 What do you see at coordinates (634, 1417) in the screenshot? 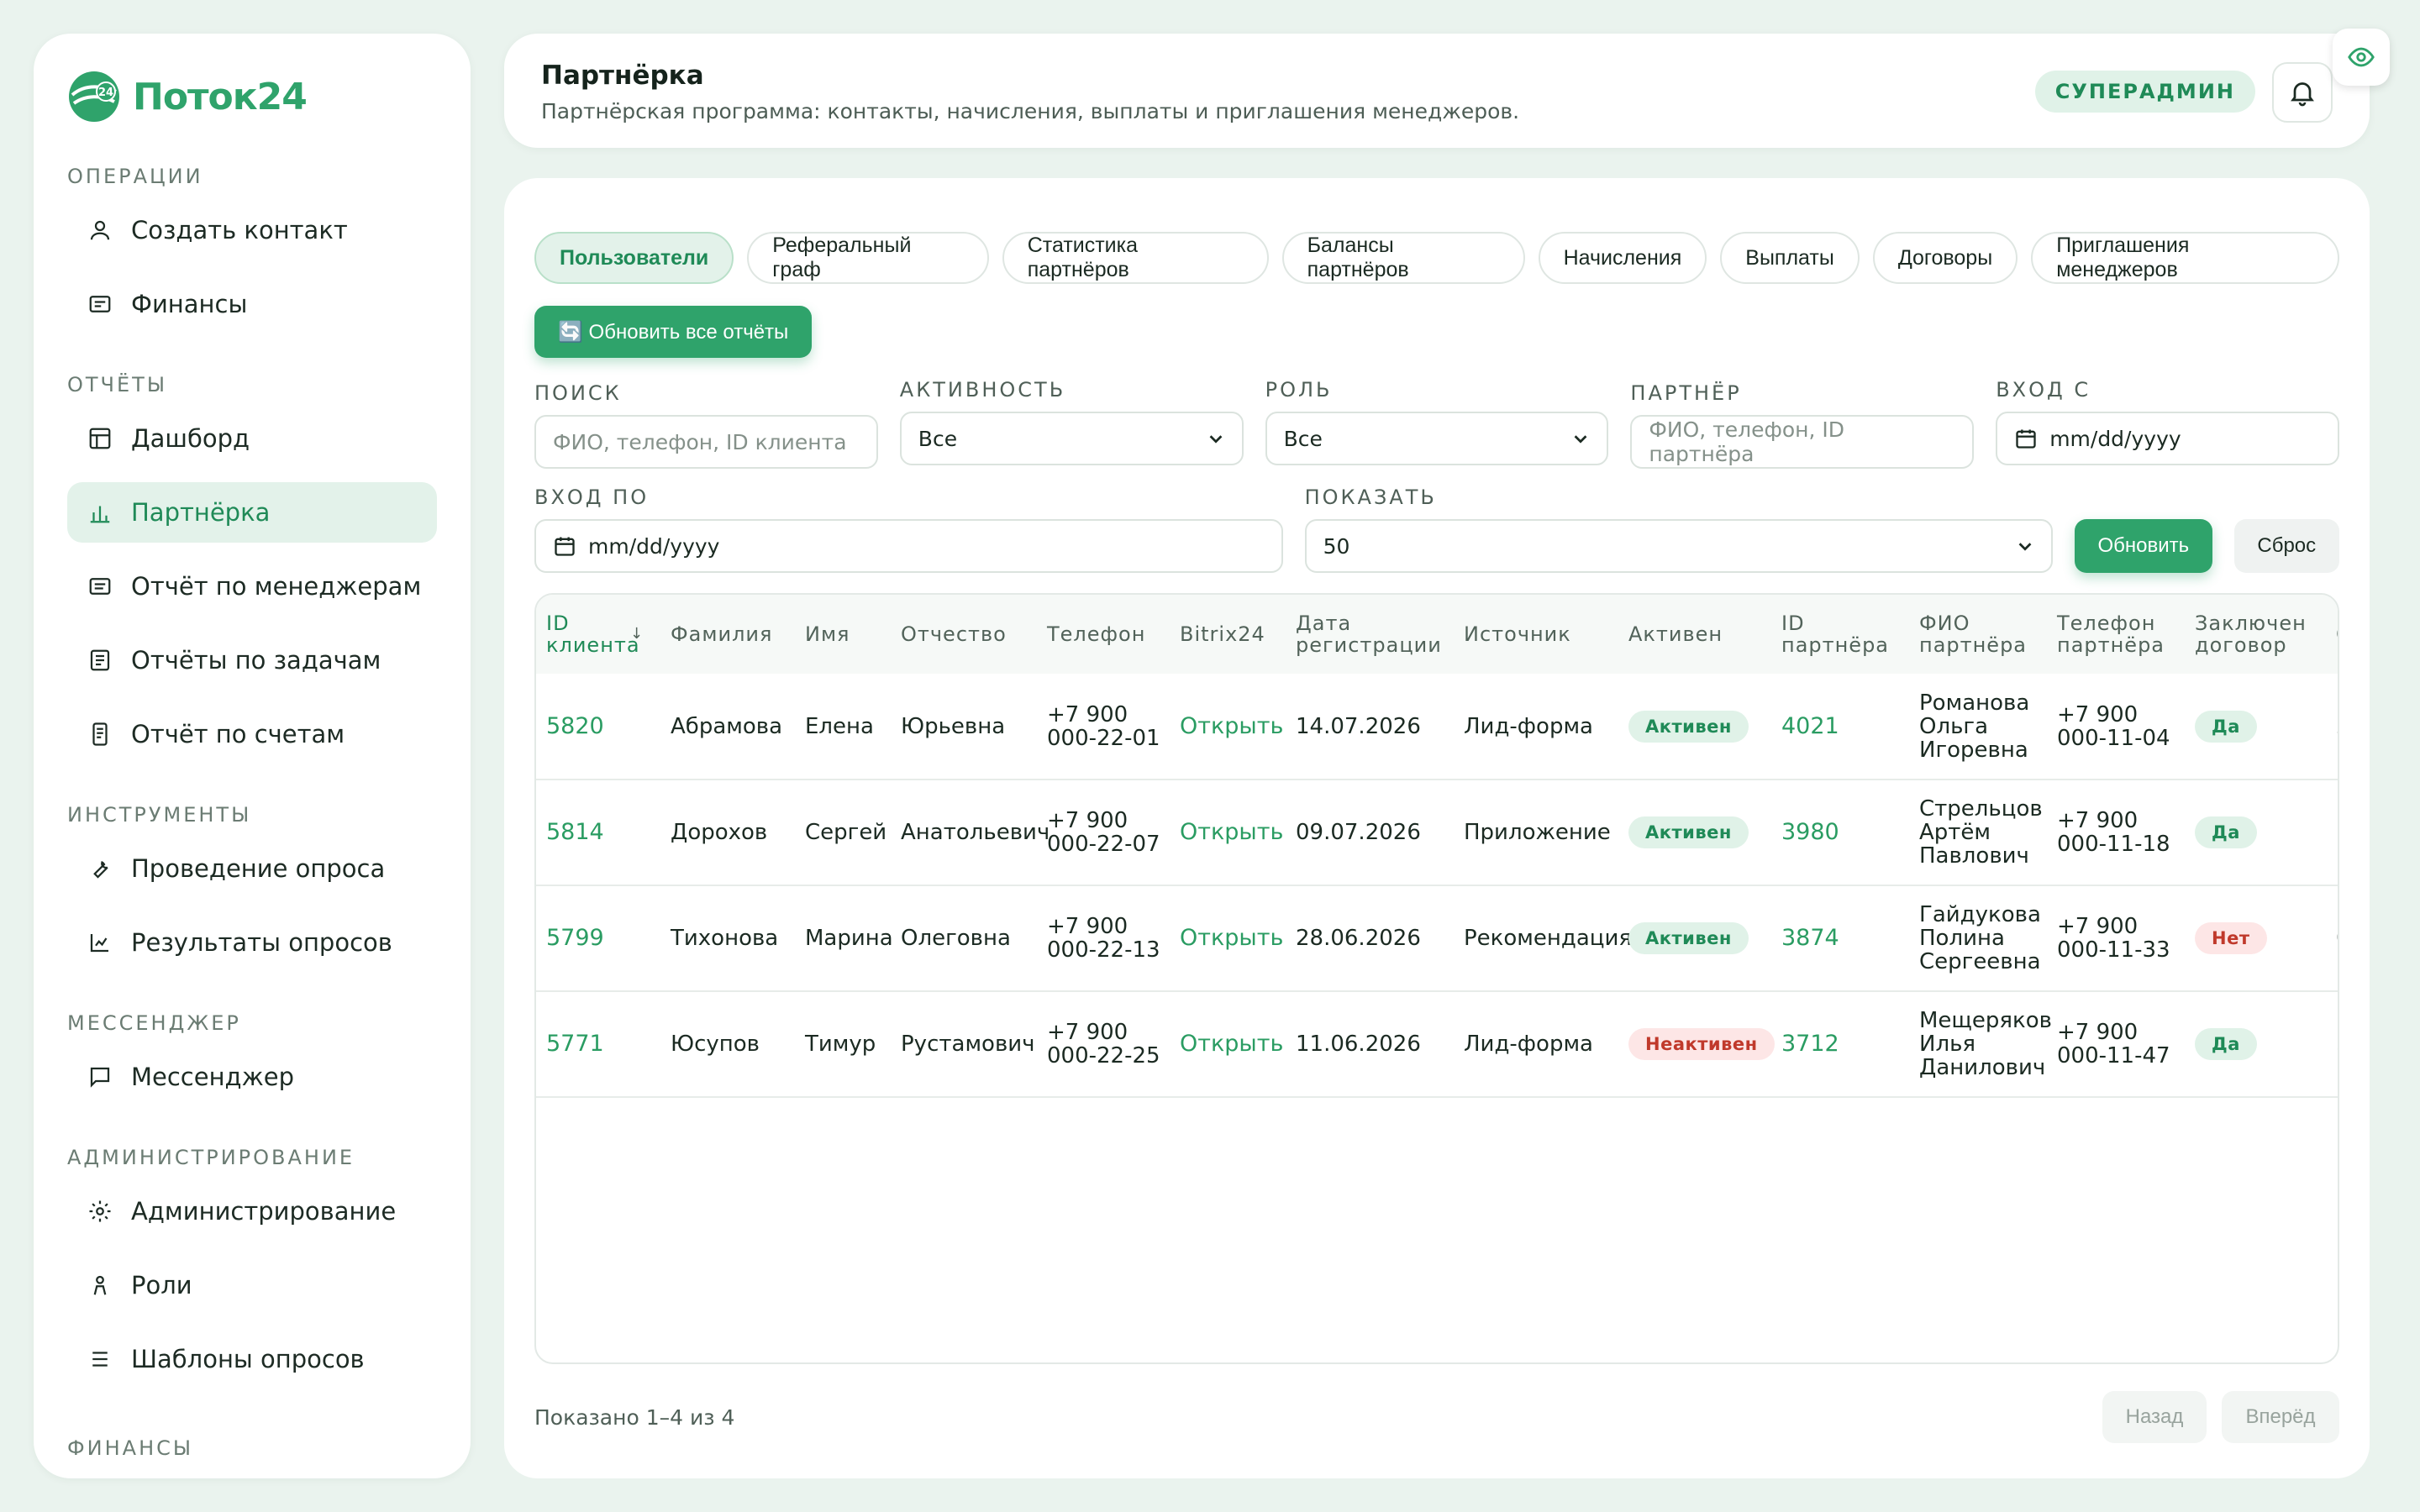
I see `pagination-summary: Показано 1–4 из 4` at bounding box center [634, 1417].